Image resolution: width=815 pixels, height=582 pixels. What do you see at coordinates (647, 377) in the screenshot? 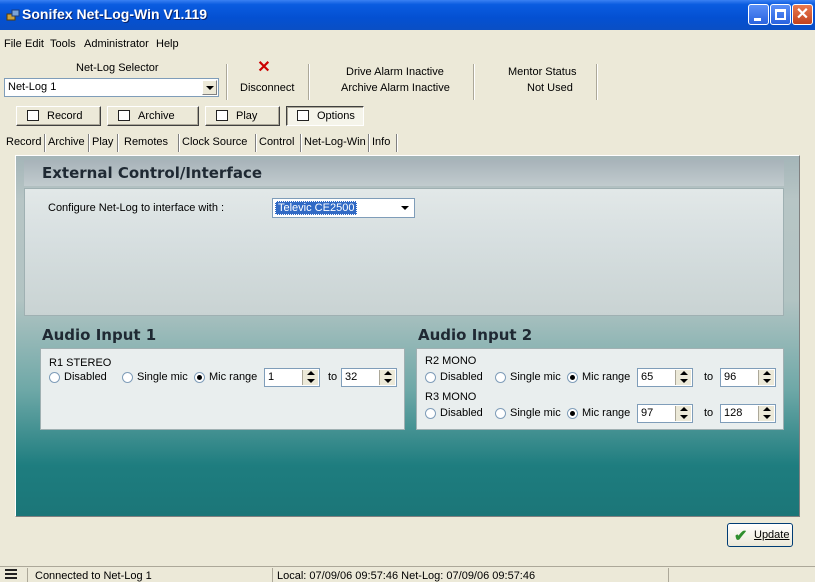
I see `r2-range-from-value: 65` at bounding box center [647, 377].